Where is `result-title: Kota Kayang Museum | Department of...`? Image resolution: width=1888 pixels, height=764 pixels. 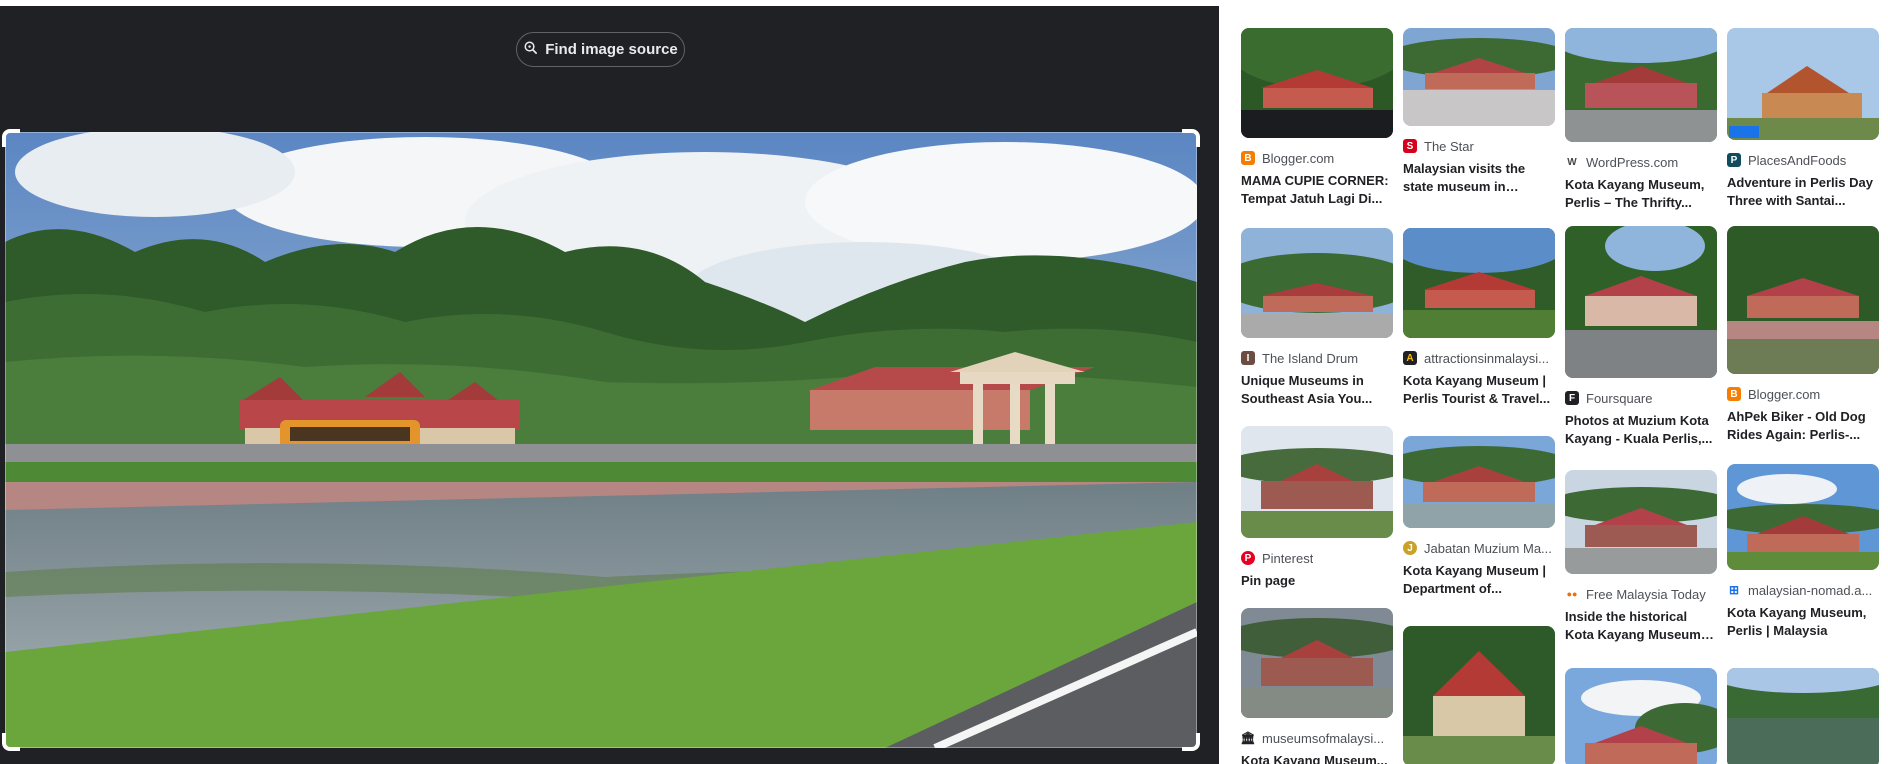
result-title: Kota Kayang Museum | Department of... is located at coordinates (1479, 580).